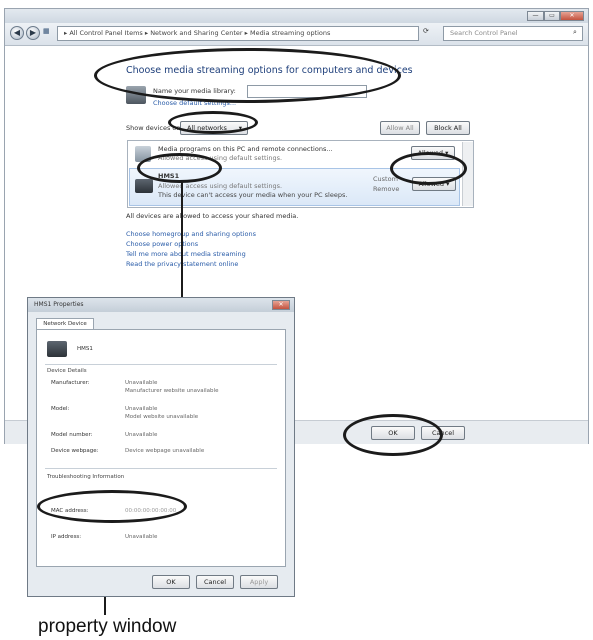  What do you see at coordinates (141, 409) in the screenshot?
I see `model-value: Unavailable` at bounding box center [141, 409].